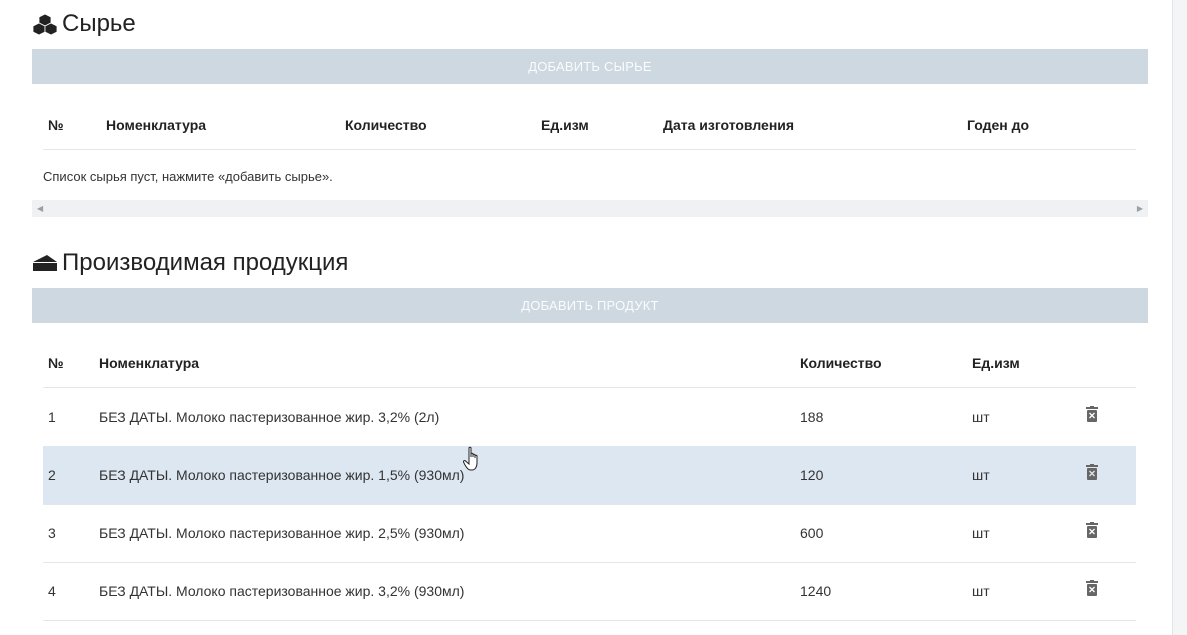  Describe the element at coordinates (386, 125) in the screenshot. I see `raw-col-quantity: Количество` at that location.